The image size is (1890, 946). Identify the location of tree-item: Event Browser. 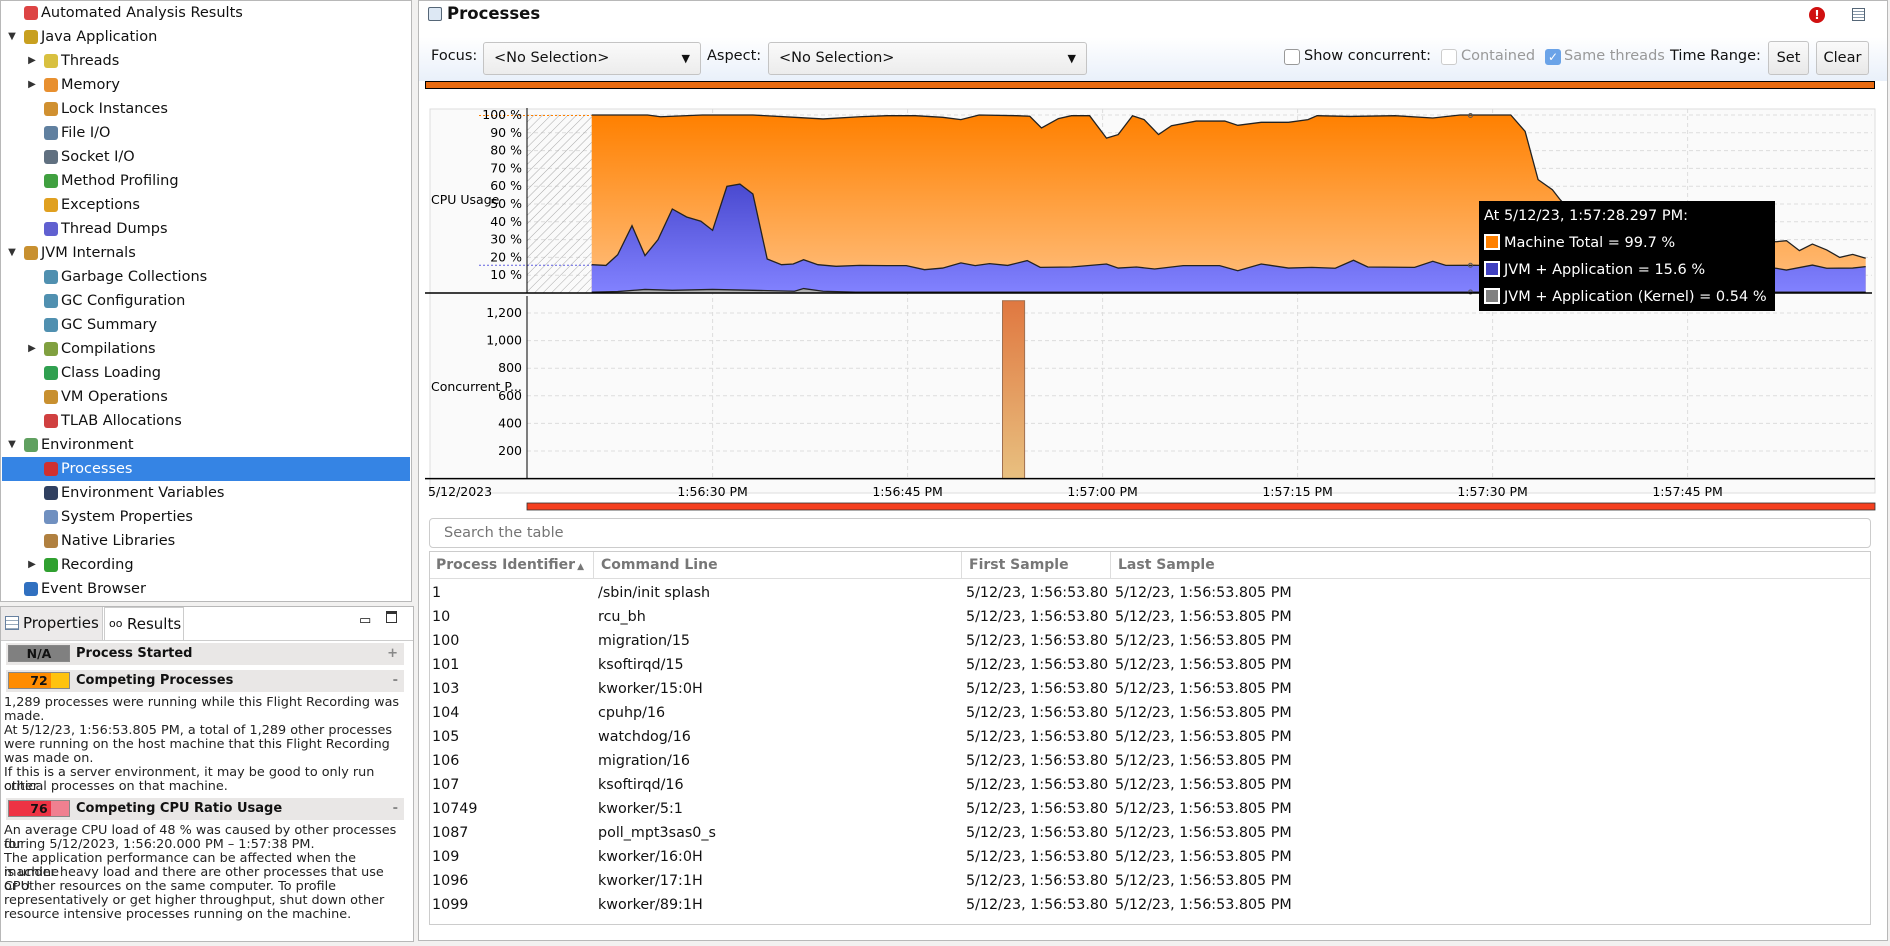
(206, 589).